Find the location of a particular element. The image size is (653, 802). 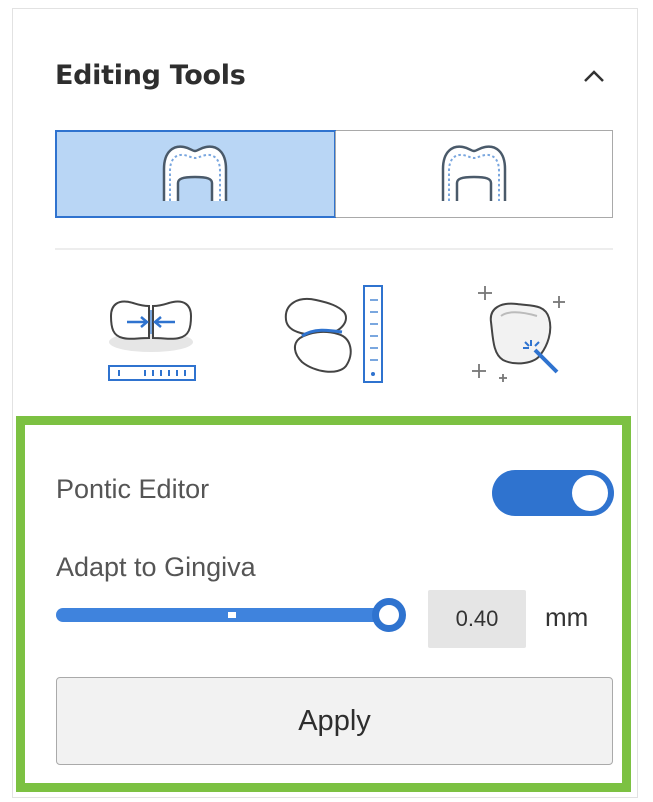

adapt-value-input: 0.40 is located at coordinates (477, 619).